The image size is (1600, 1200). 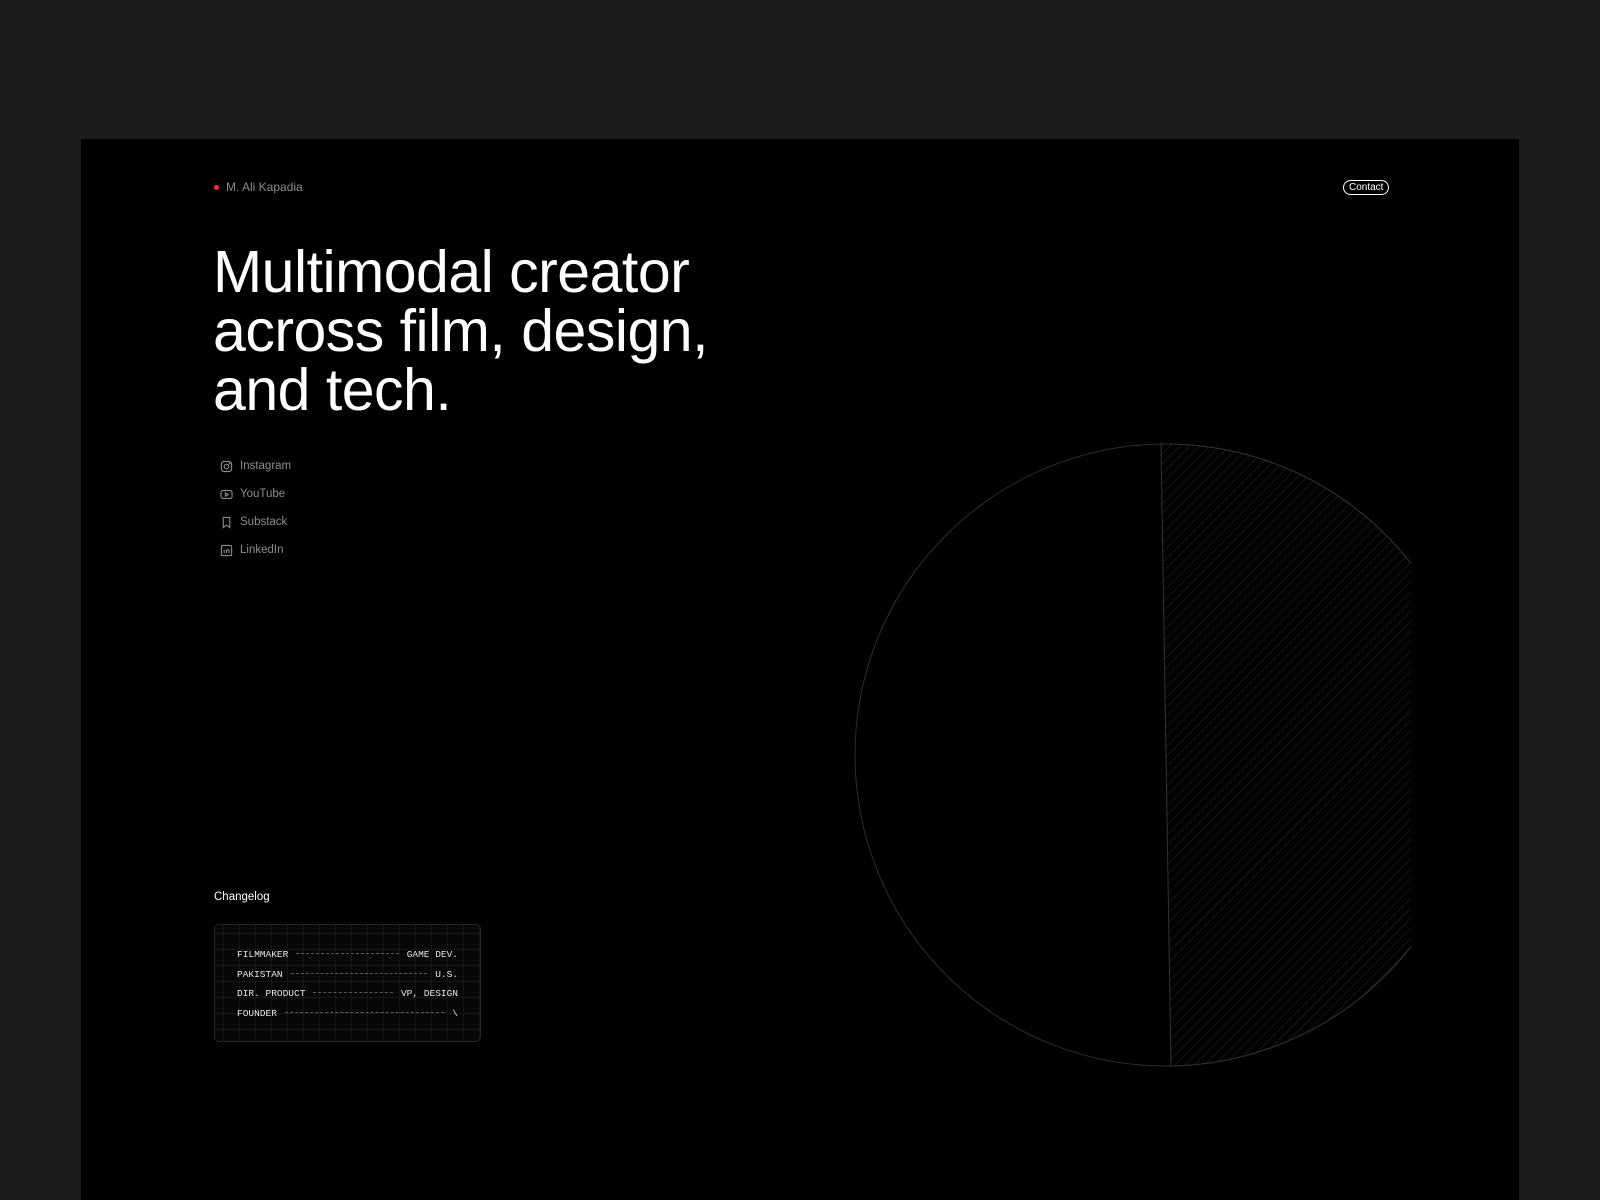 What do you see at coordinates (262, 550) in the screenshot?
I see `social-link-label: LinkedIn` at bounding box center [262, 550].